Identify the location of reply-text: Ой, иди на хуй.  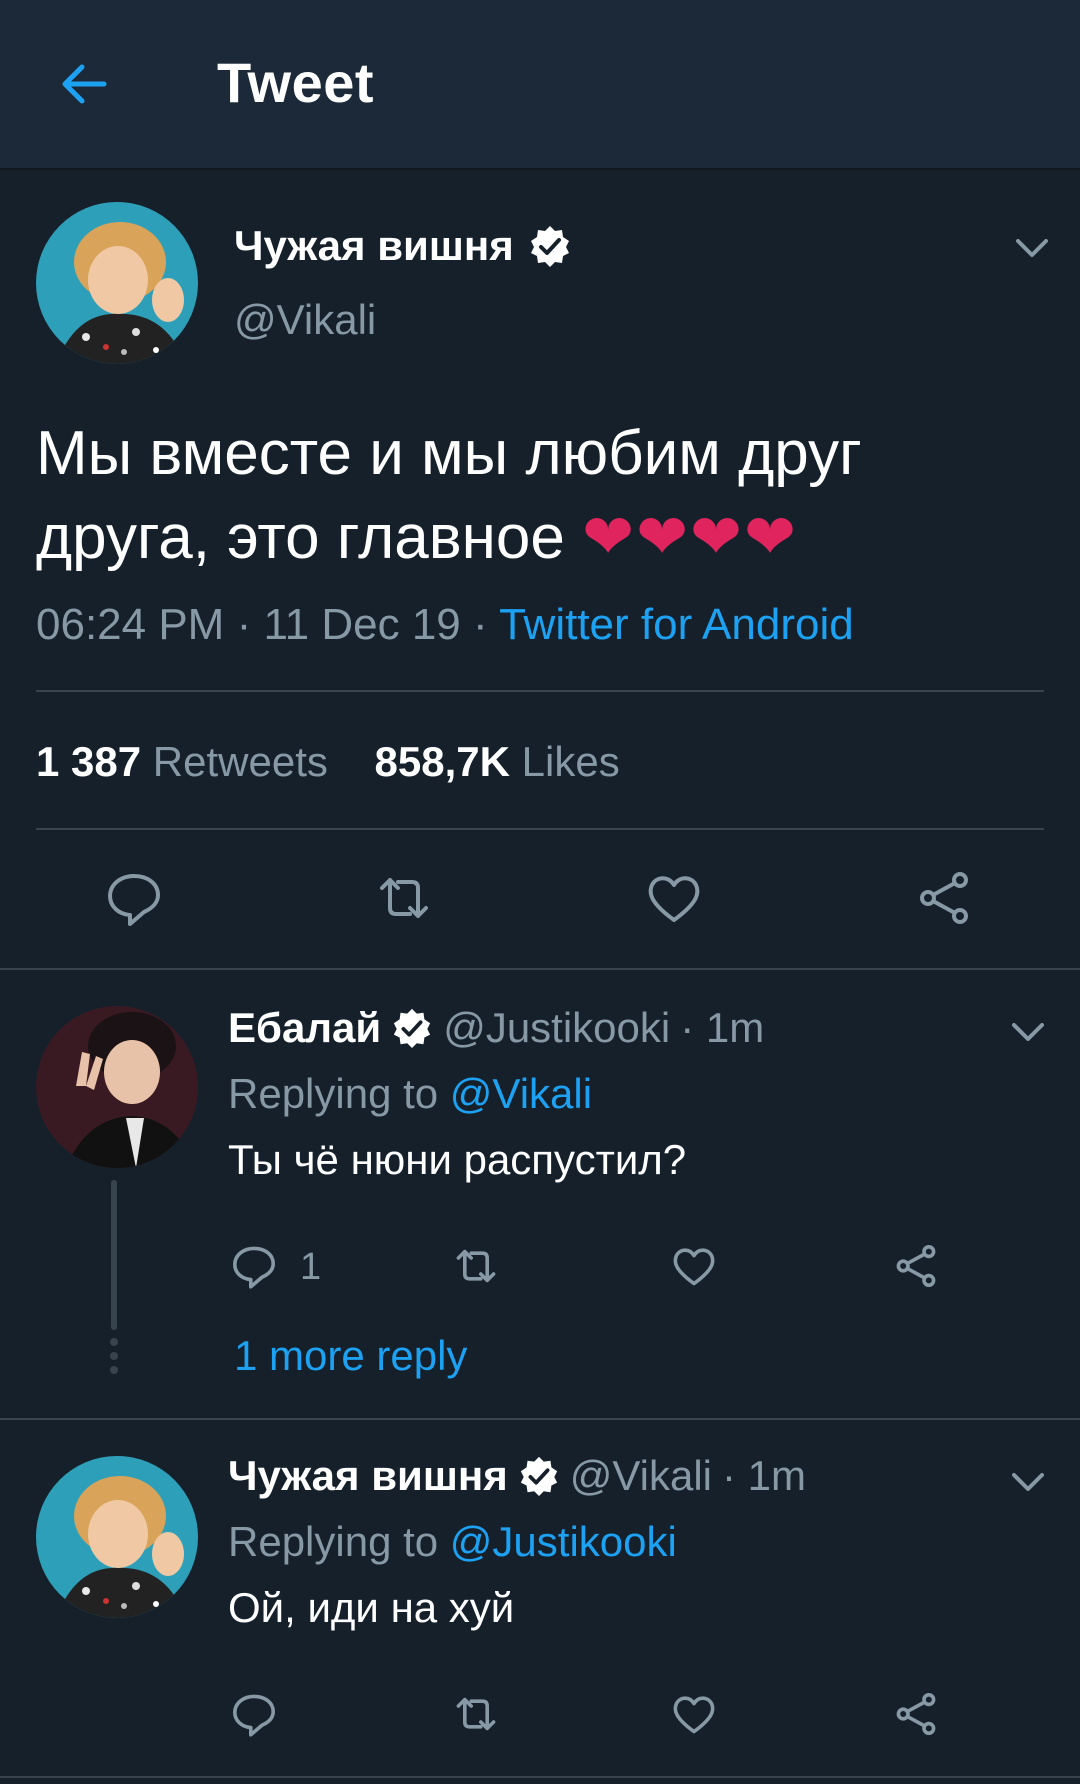
(371, 1607).